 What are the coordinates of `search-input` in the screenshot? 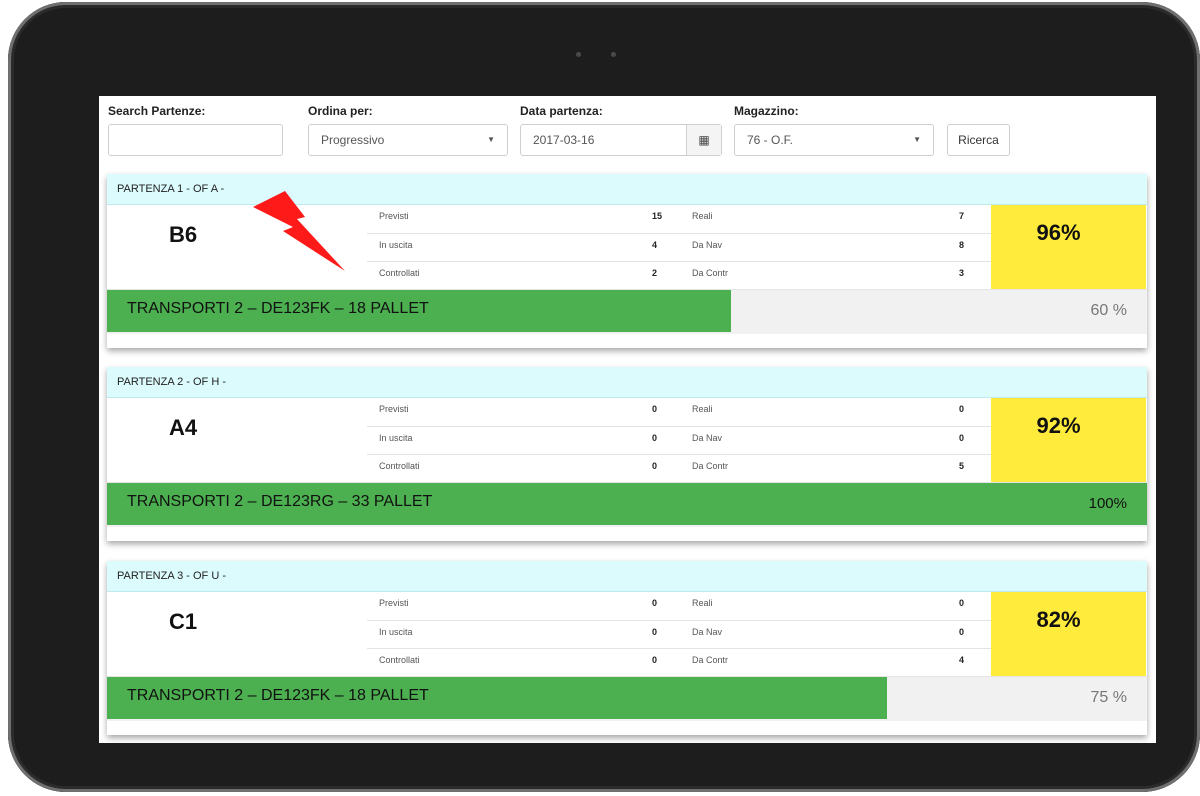 It's located at (195, 140).